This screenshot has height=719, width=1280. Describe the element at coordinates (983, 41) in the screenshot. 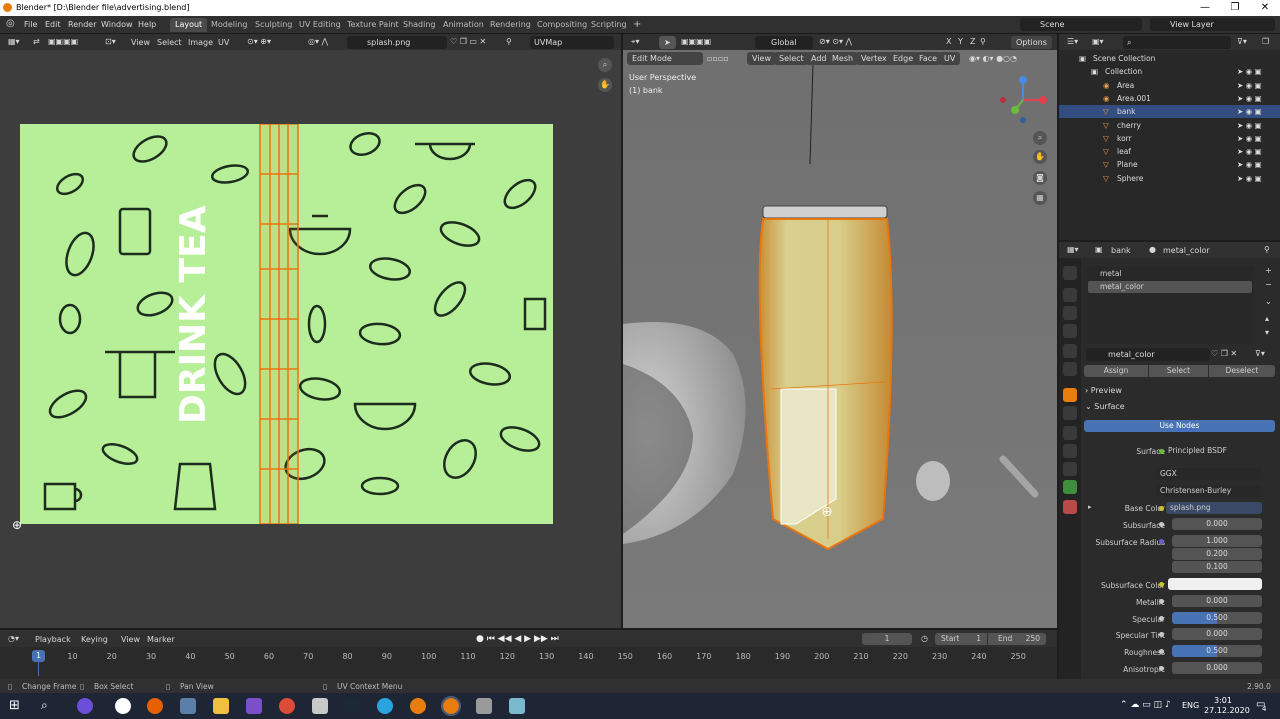

I see `mesh-options-icon: ⚲` at that location.